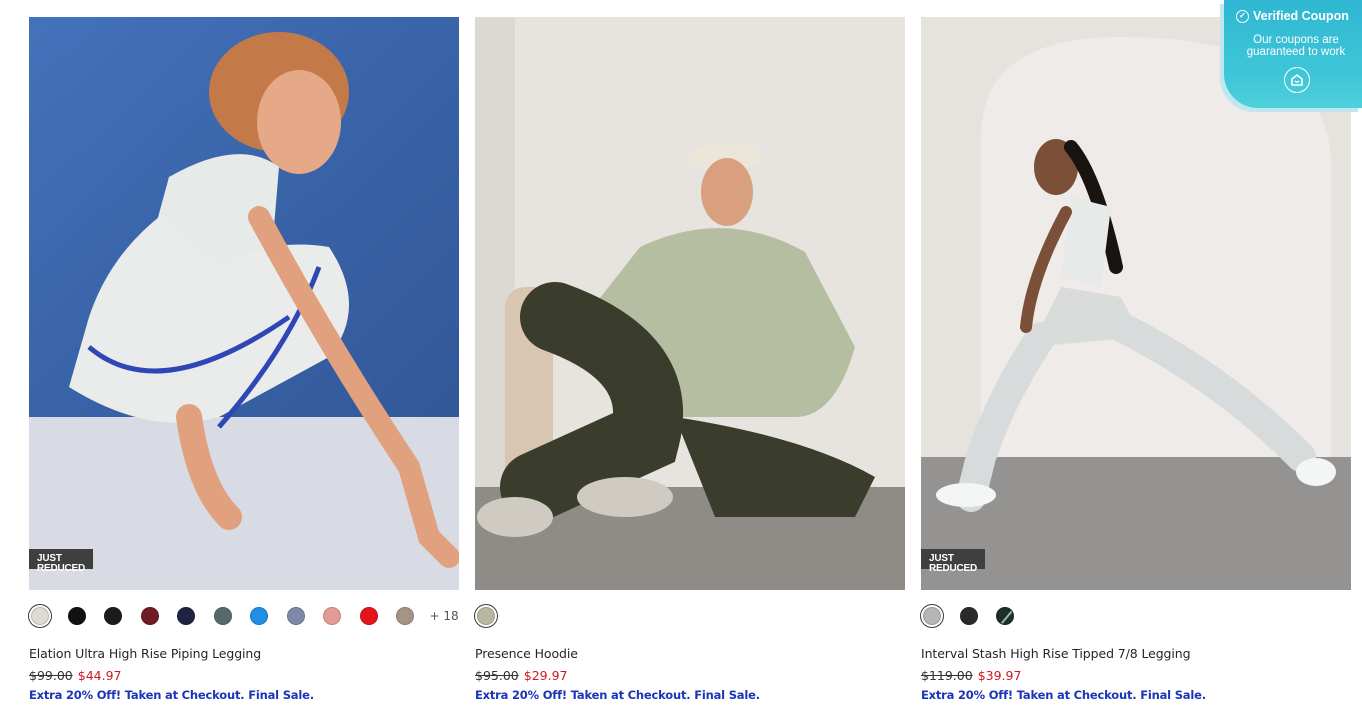 This screenshot has width=1362, height=709. Describe the element at coordinates (521, 675) in the screenshot. I see `price-row: $95.00 $29.97` at that location.